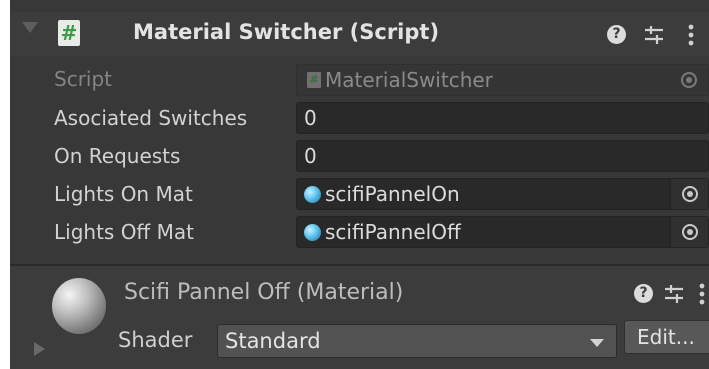  I want to click on on-requests-label: On Requests, so click(117, 156).